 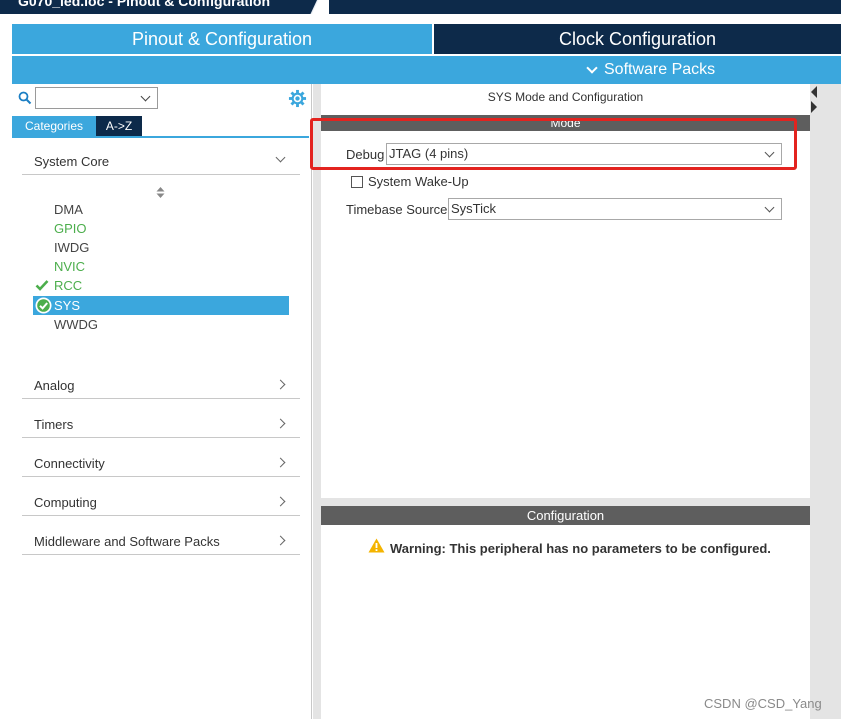 I want to click on tab-clock-configuration: Clock Configuration, so click(x=637, y=39).